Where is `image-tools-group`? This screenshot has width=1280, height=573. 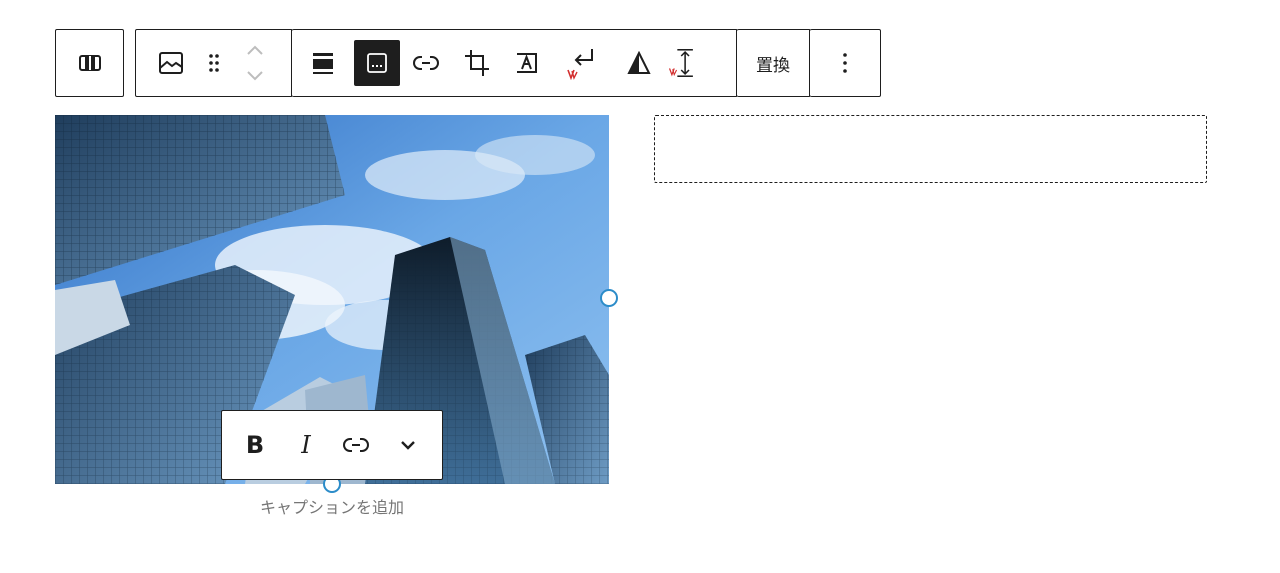 image-tools-group is located at coordinates (514, 63).